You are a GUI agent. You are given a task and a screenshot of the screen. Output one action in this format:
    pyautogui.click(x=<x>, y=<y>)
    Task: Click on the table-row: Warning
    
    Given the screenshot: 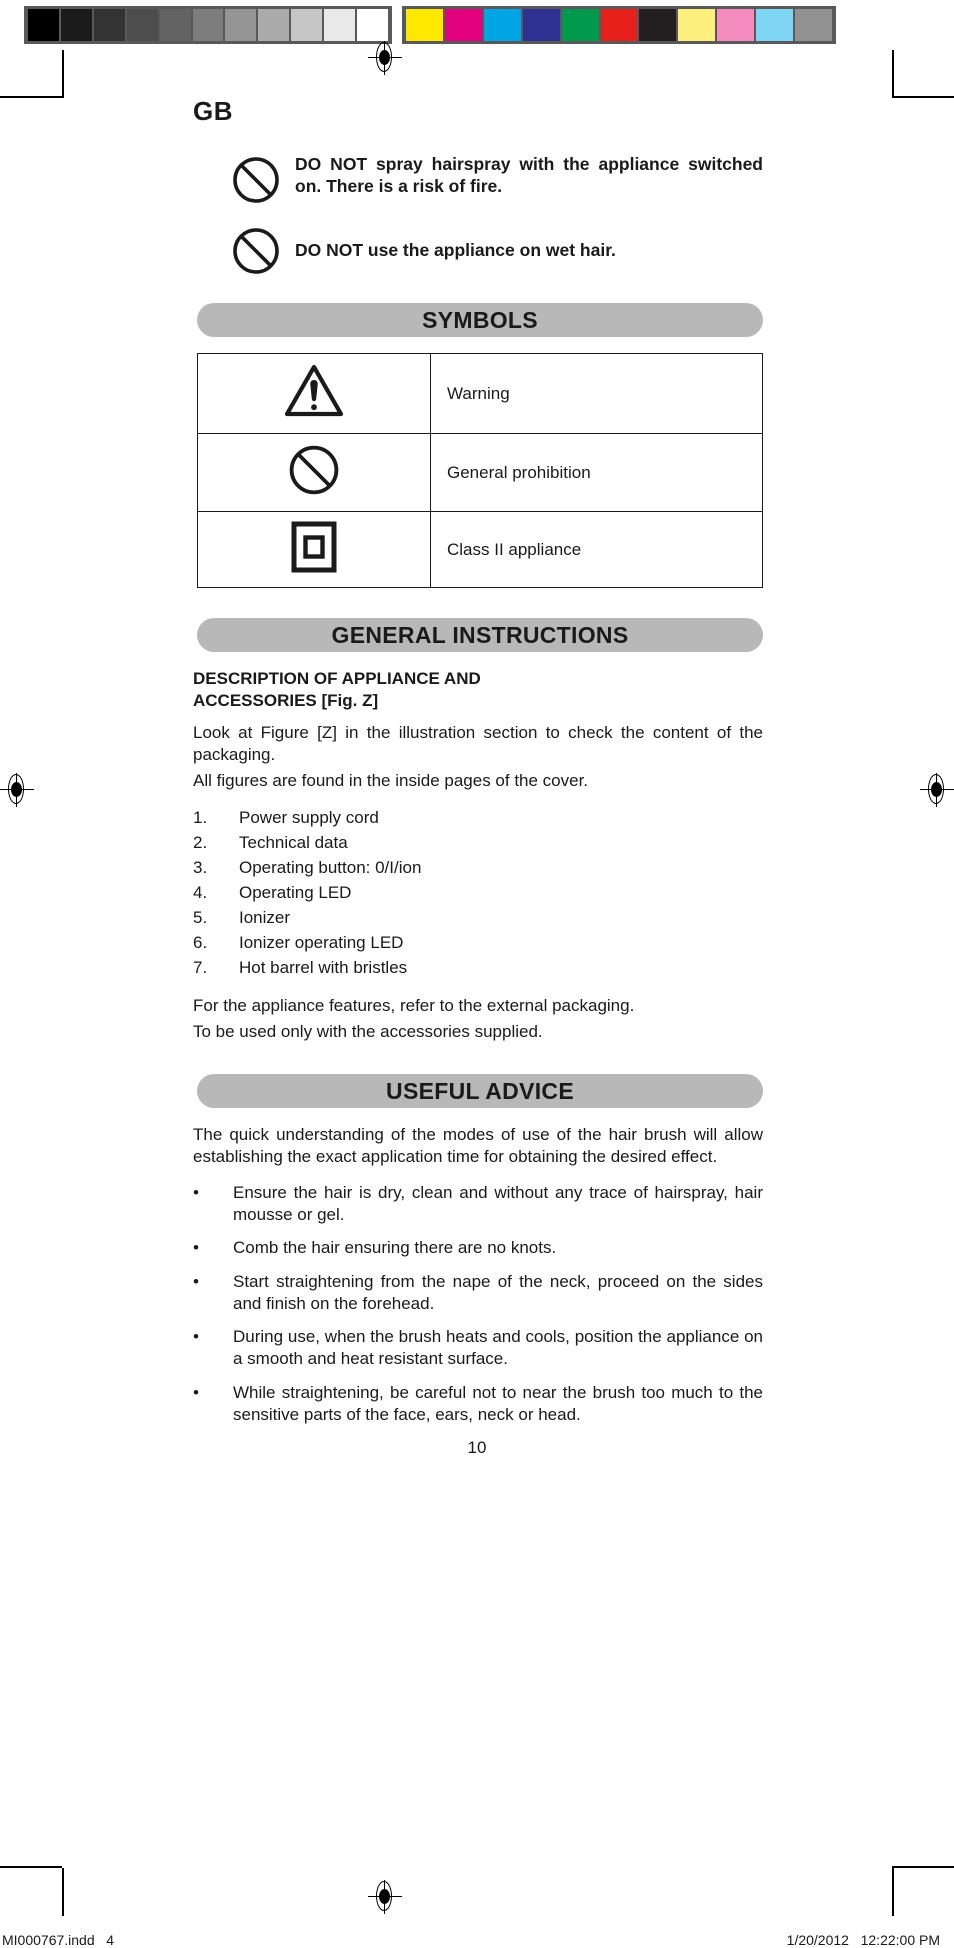 What is the action you would take?
    pyautogui.click(x=480, y=393)
    